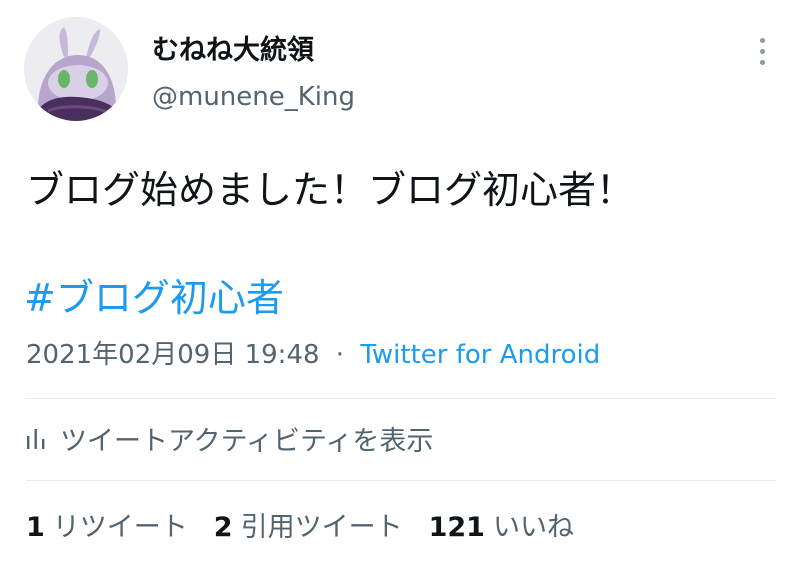  Describe the element at coordinates (456, 527) in the screenshot. I see `like-count-number: 121` at that location.